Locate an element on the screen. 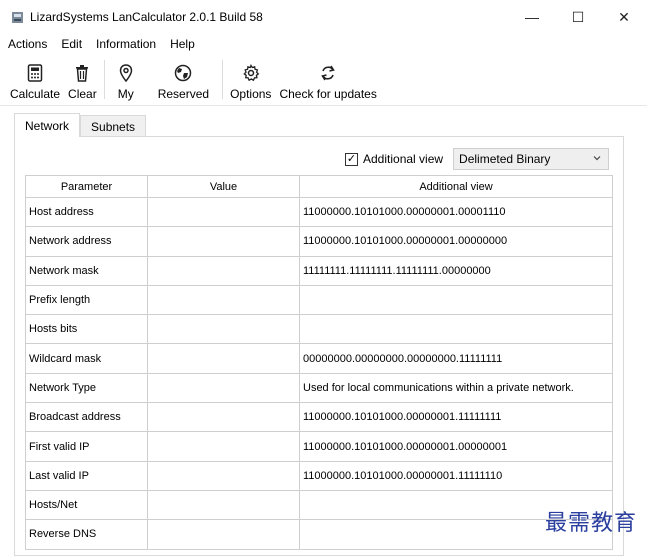  reserved-button: Reserved is located at coordinates (181, 80).